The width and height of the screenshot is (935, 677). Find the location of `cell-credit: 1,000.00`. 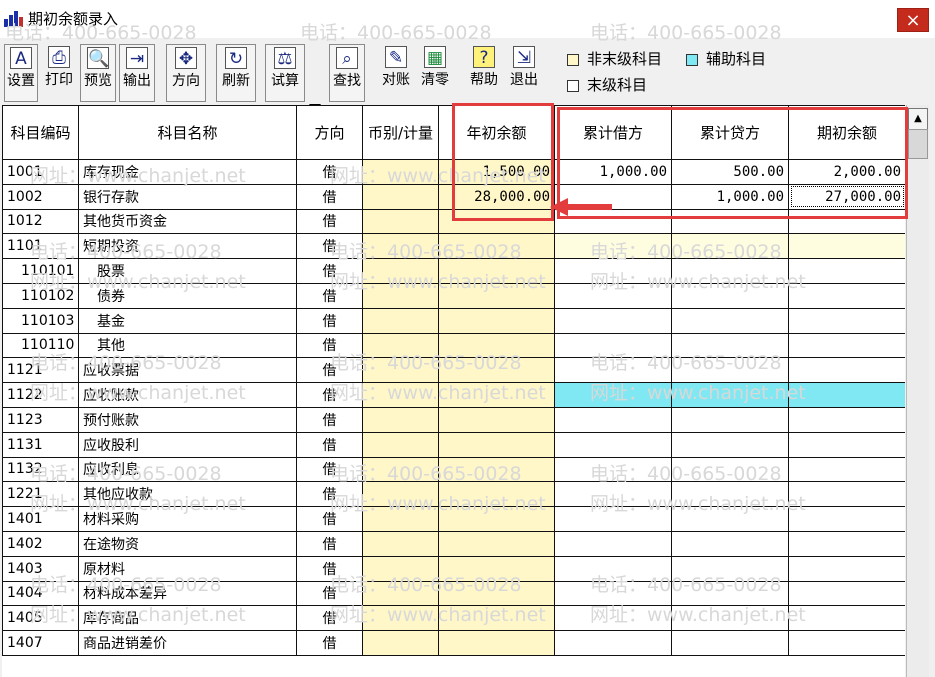

cell-credit: 1,000.00 is located at coordinates (730, 196).